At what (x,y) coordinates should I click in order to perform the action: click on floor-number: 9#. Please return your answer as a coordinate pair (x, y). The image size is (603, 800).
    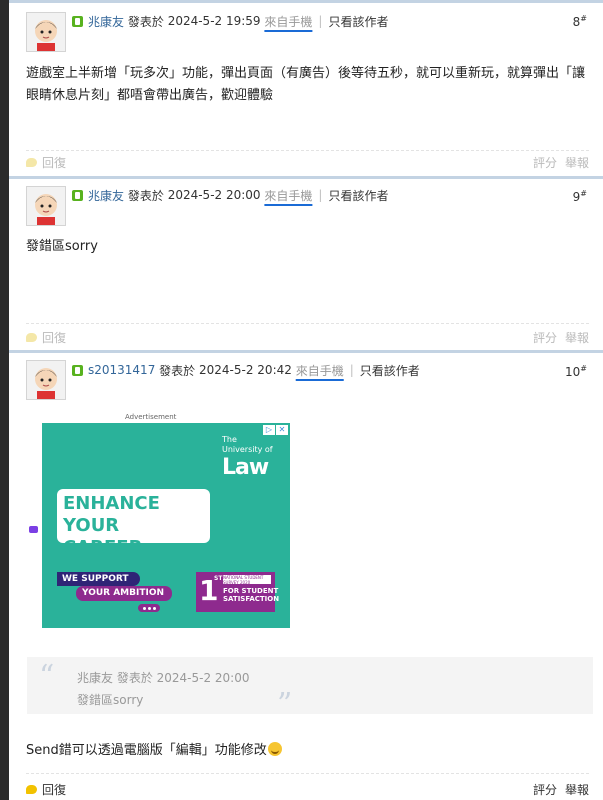
    Looking at the image, I should click on (580, 196).